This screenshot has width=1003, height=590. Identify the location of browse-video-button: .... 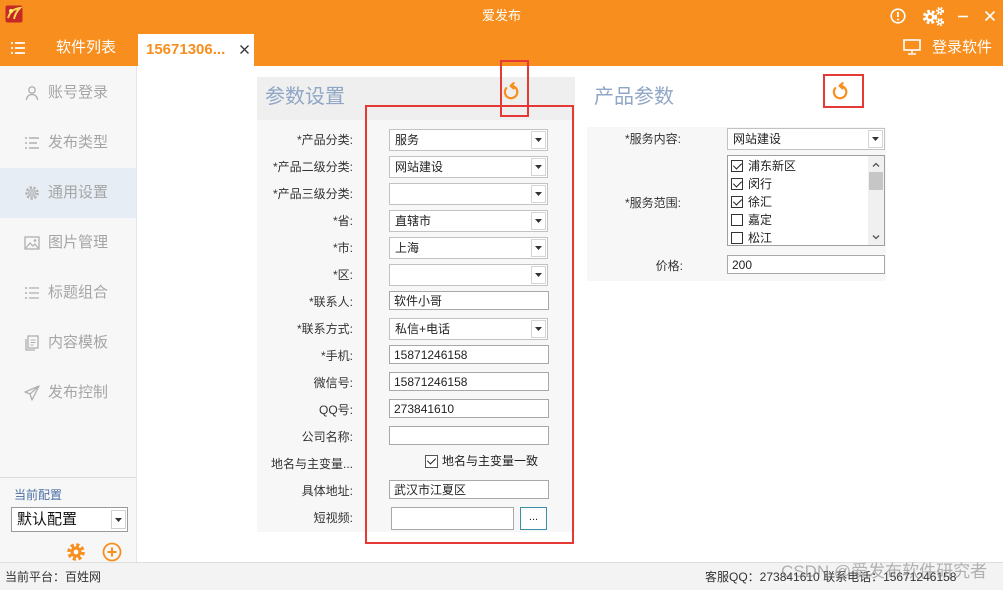
(533, 518).